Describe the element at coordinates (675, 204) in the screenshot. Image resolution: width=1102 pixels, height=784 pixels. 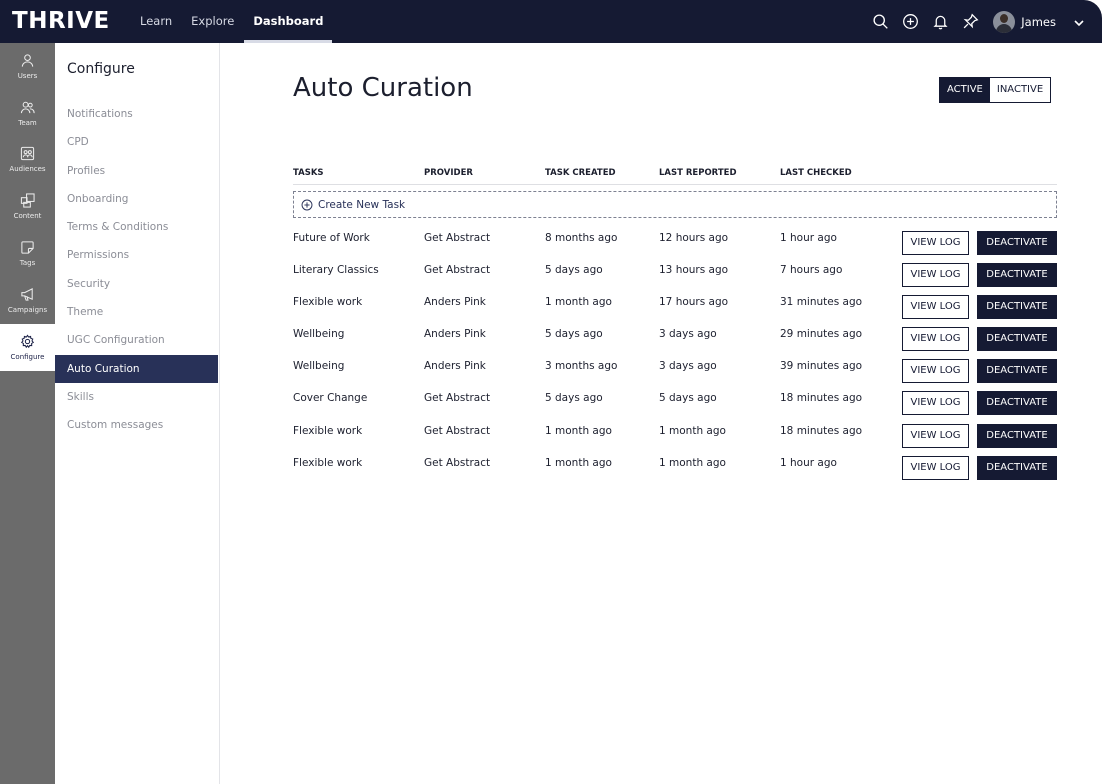
I see `create-new-task-button: Create New Task` at that location.